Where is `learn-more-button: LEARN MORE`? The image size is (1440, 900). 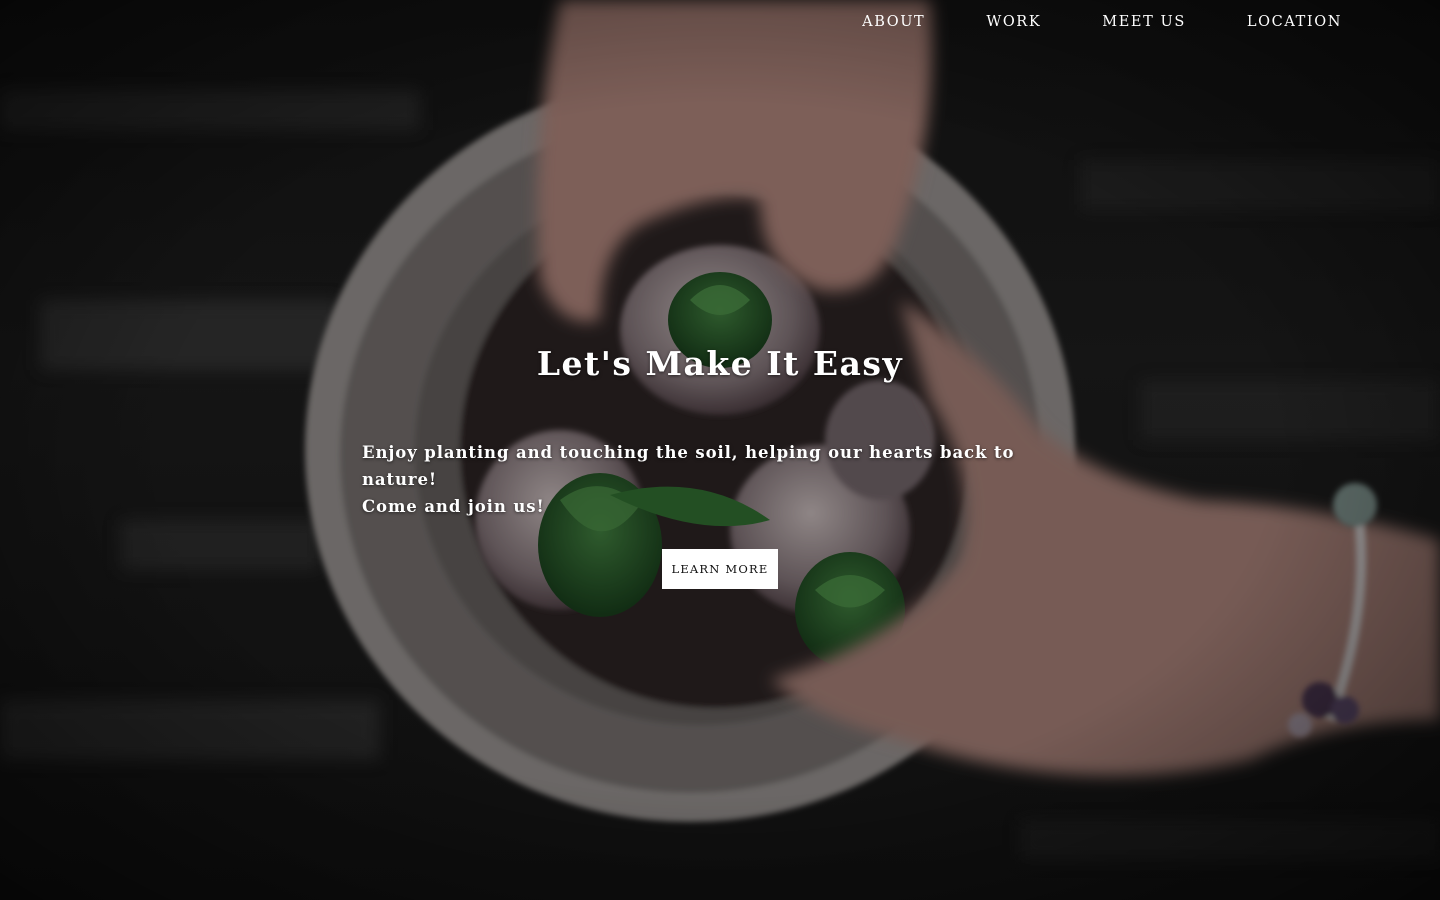 learn-more-button: LEARN MORE is located at coordinates (720, 569).